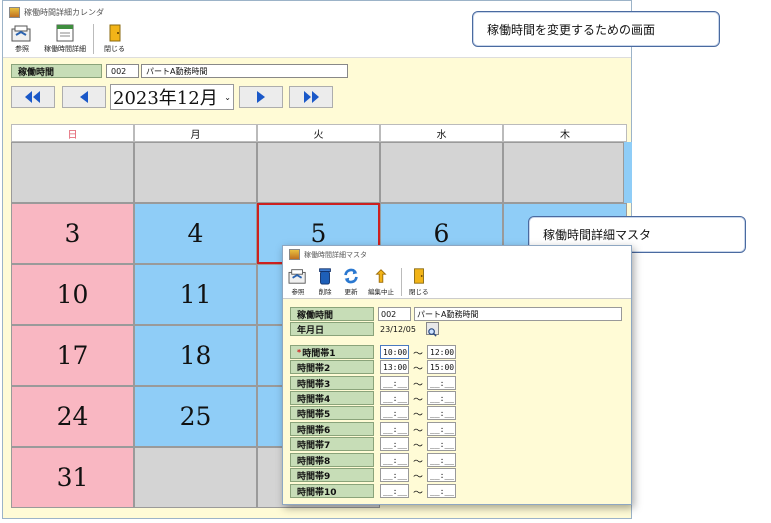 This screenshot has height=523, width=771. What do you see at coordinates (394, 314) in the screenshot?
I see `dialog-operating-code: 002` at bounding box center [394, 314].